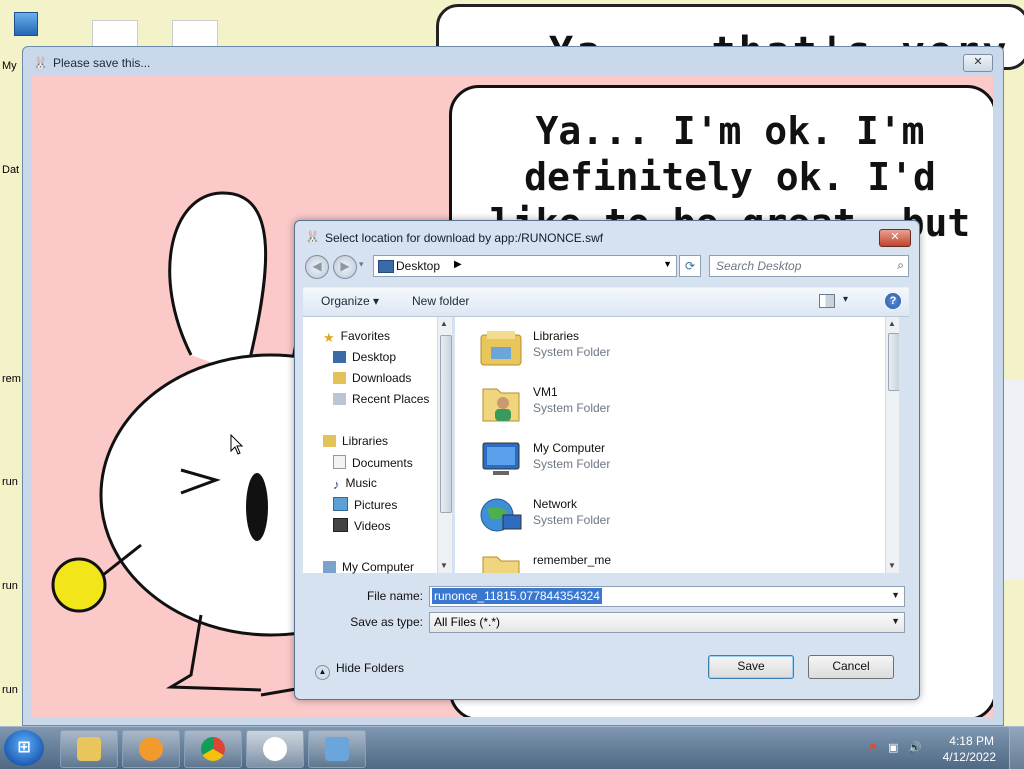  I want to click on file-scrollbar: ▲ ▼, so click(892, 445).